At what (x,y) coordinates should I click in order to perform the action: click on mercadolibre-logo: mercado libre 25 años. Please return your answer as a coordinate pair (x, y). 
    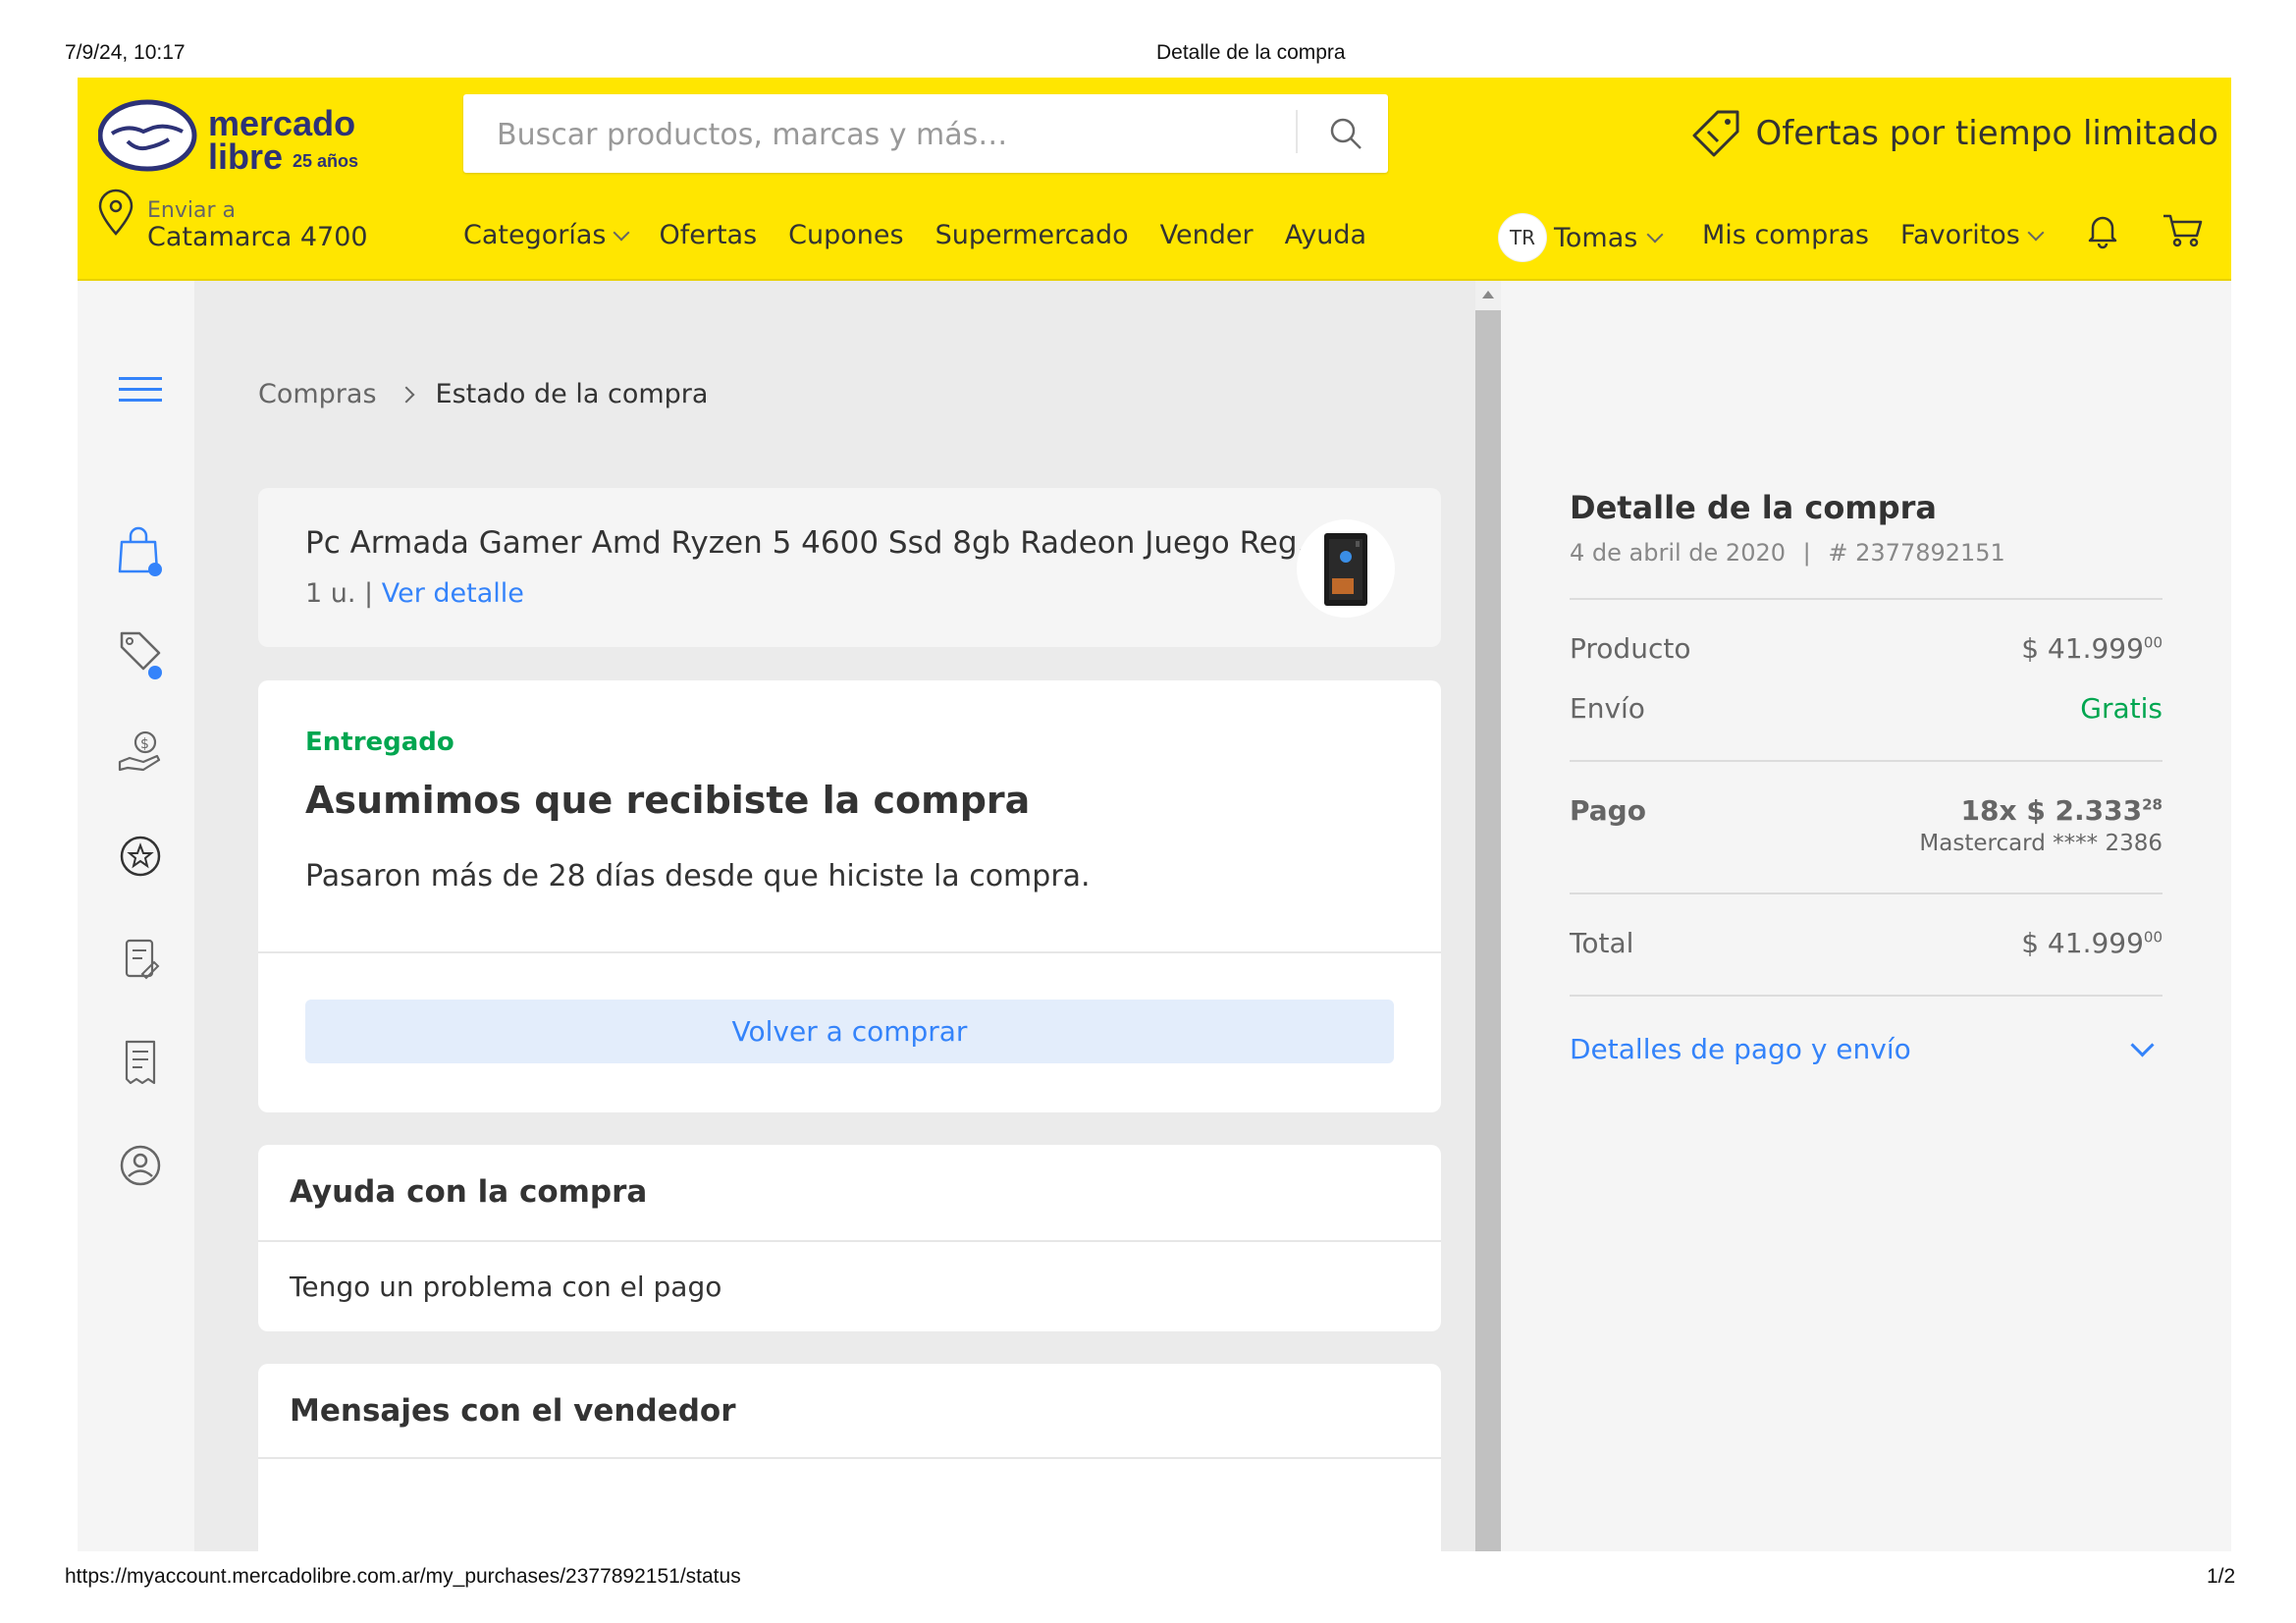
    Looking at the image, I should click on (235, 137).